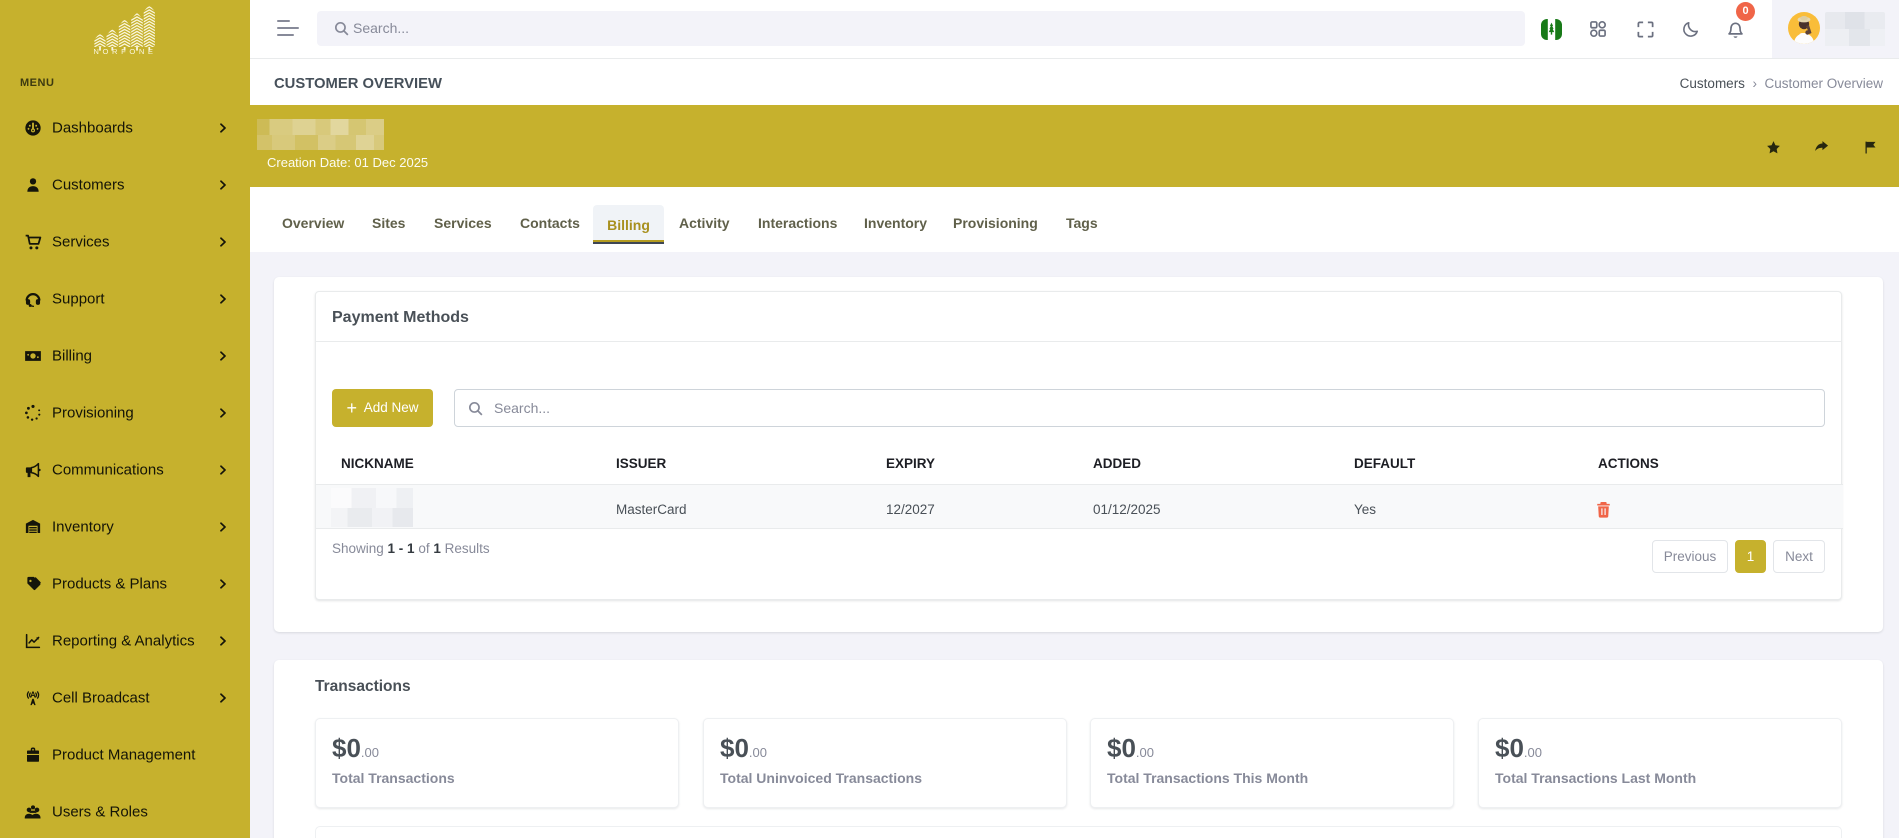 This screenshot has height=838, width=1899. Describe the element at coordinates (124, 51) in the screenshot. I see `svg-text: NORFONE` at that location.